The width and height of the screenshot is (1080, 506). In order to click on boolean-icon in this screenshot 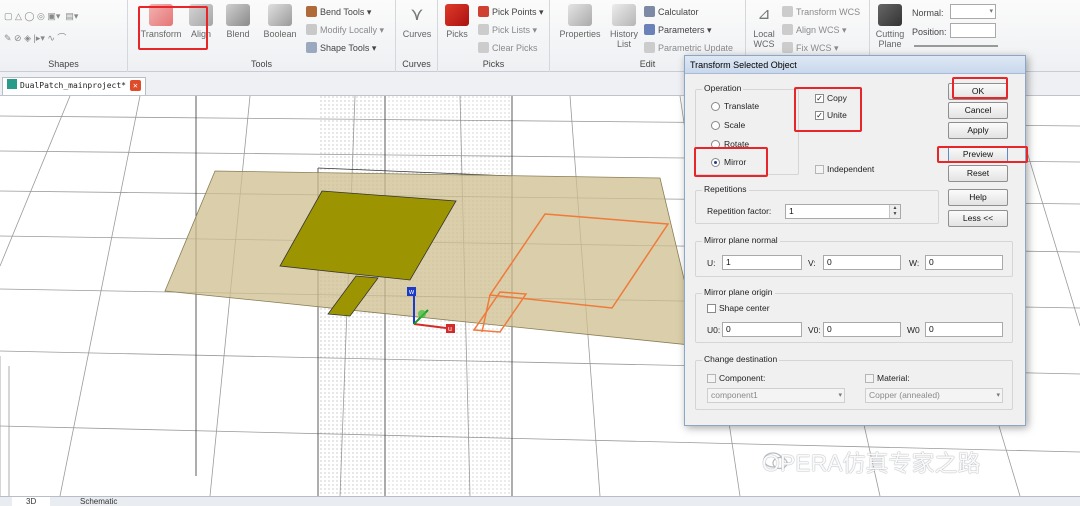, I will do `click(280, 15)`.